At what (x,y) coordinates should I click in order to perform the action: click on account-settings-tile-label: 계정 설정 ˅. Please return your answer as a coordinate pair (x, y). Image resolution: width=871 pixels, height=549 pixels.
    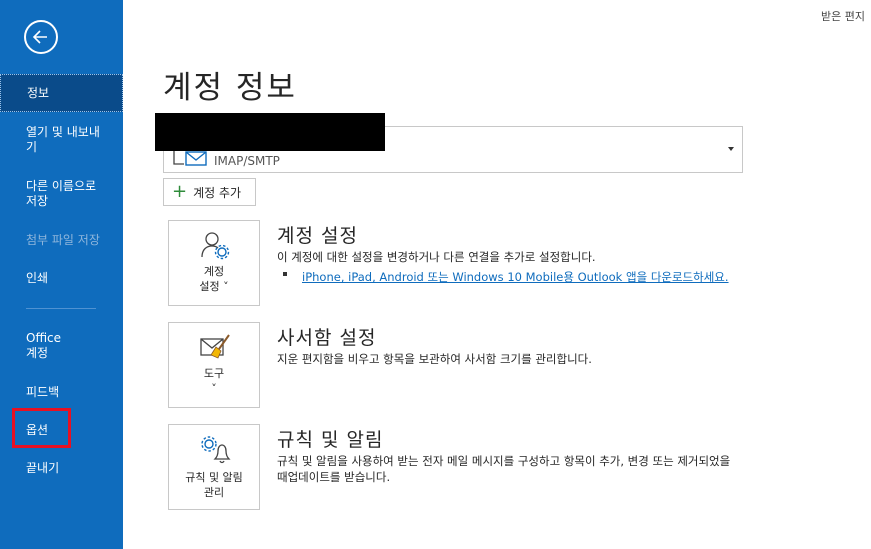
    Looking at the image, I should click on (214, 279).